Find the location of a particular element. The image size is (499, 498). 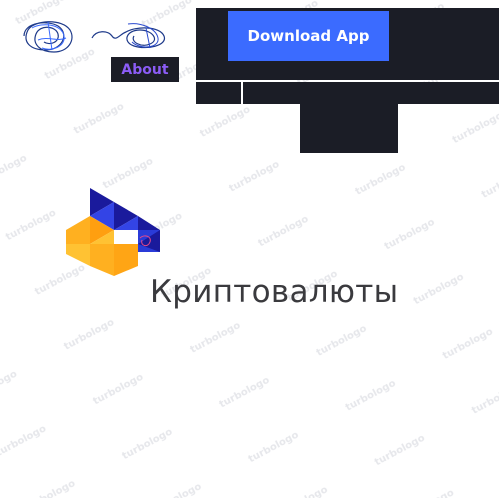

crypto-cube-logo-icon is located at coordinates (113, 232).